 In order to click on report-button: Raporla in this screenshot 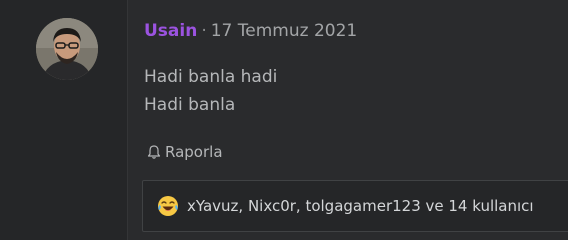, I will do `click(184, 152)`.